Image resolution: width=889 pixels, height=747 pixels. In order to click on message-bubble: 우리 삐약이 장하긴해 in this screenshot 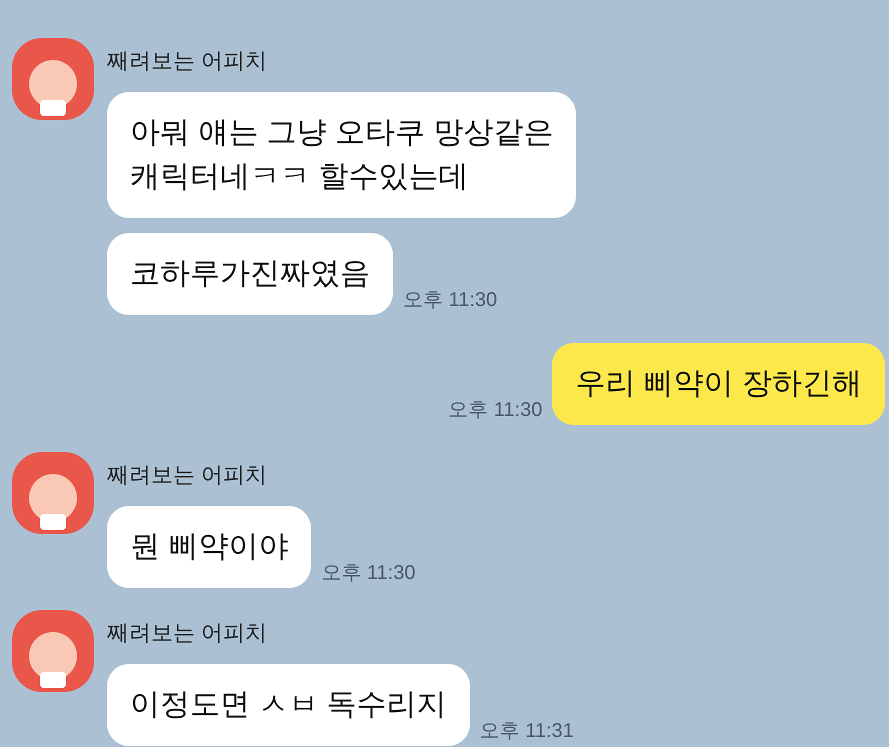, I will do `click(718, 384)`.